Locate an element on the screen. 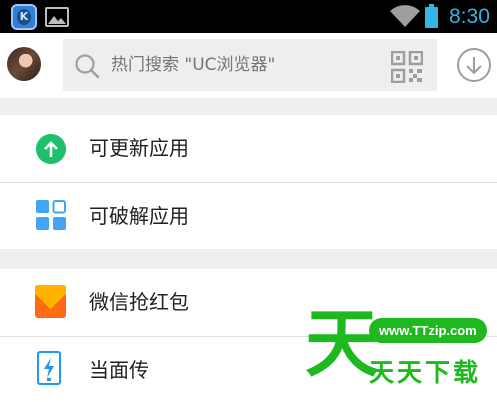  grid-icon is located at coordinates (51, 215).